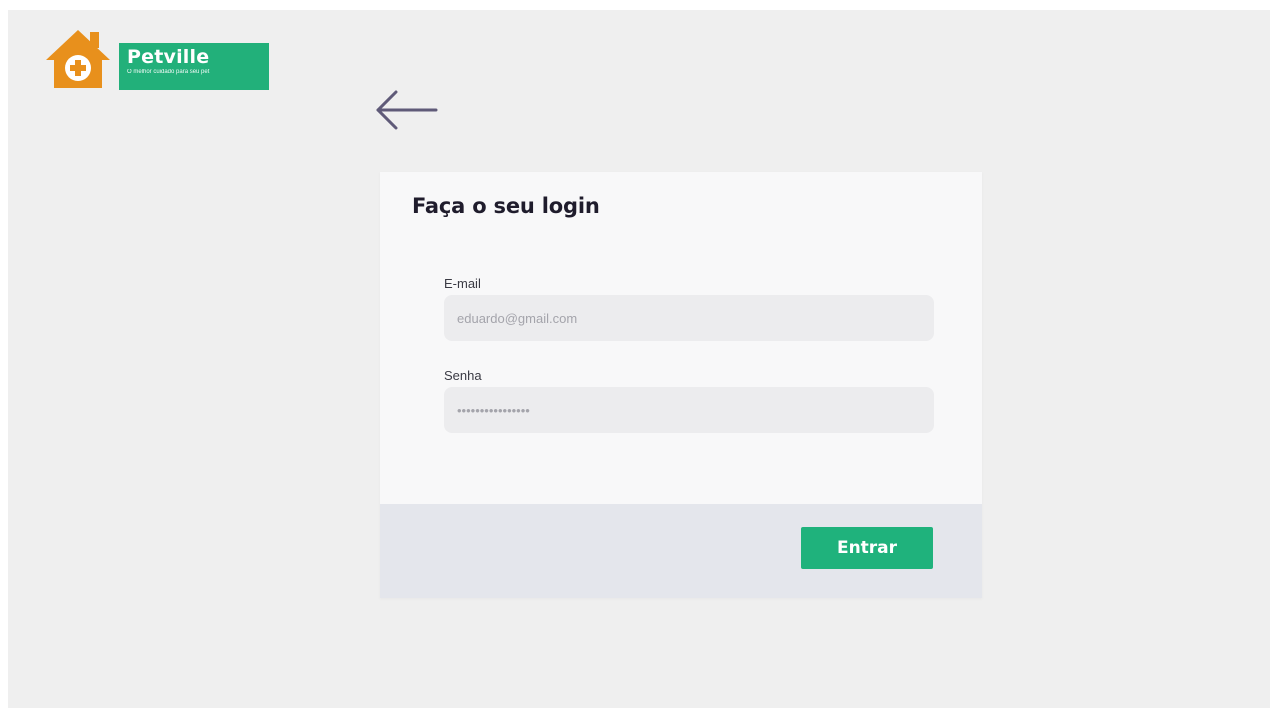 This screenshot has width=1276, height=711. I want to click on house-cross-icon, so click(78, 59).